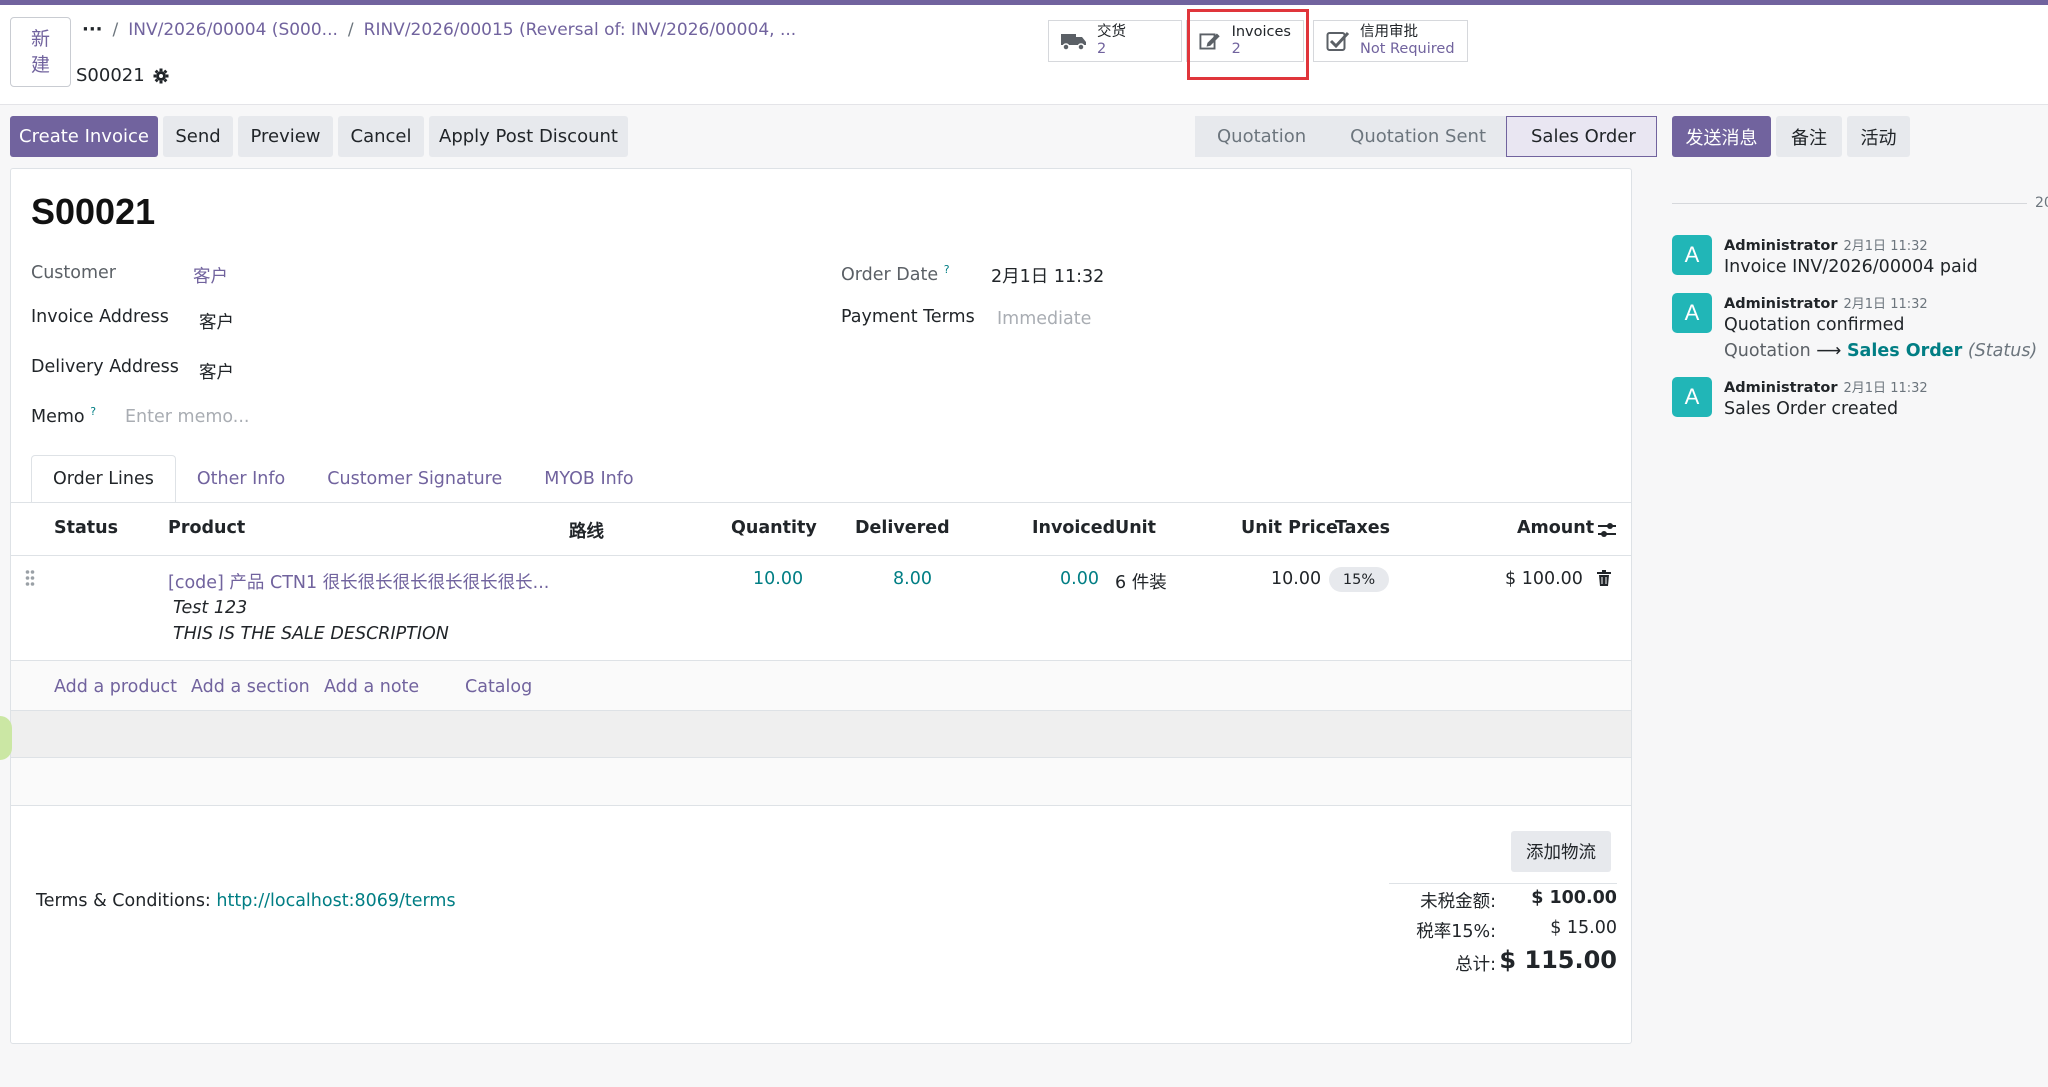  Describe the element at coordinates (1544, 579) in the screenshot. I see `amount-cell: $ 100.00` at that location.